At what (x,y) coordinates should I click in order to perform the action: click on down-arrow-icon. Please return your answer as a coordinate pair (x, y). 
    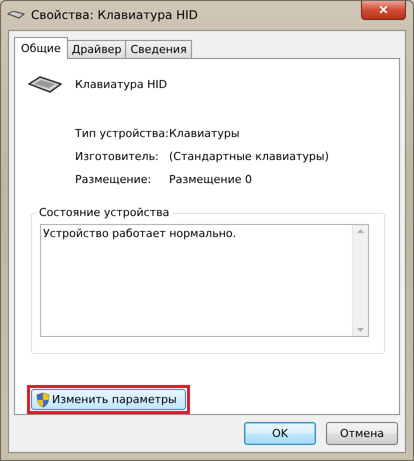
    Looking at the image, I should click on (360, 330).